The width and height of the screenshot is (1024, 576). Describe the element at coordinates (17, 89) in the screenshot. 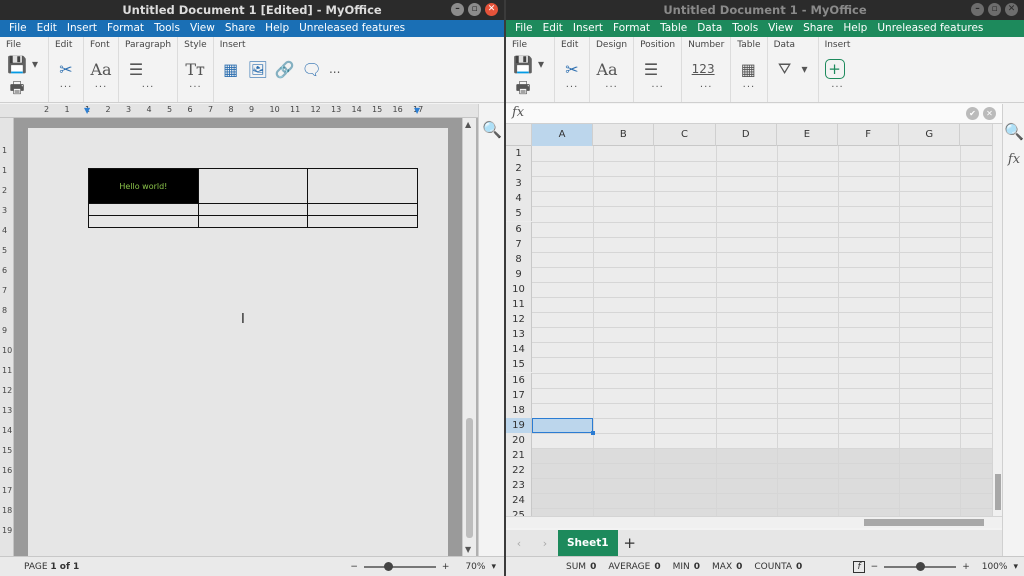

I see `print-icon: 🖶` at that location.